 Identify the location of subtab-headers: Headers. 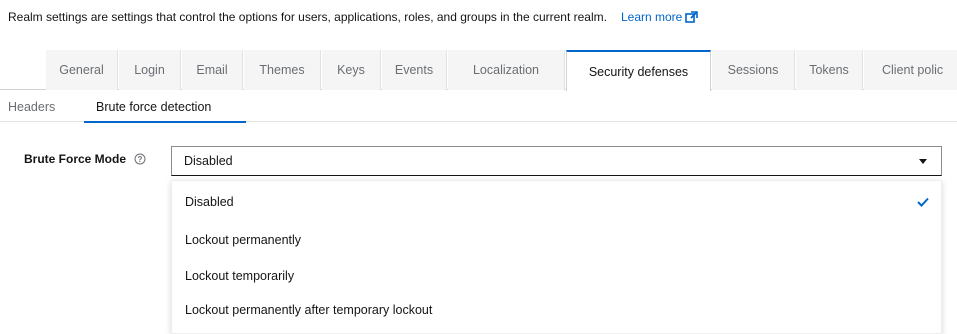
(38, 107).